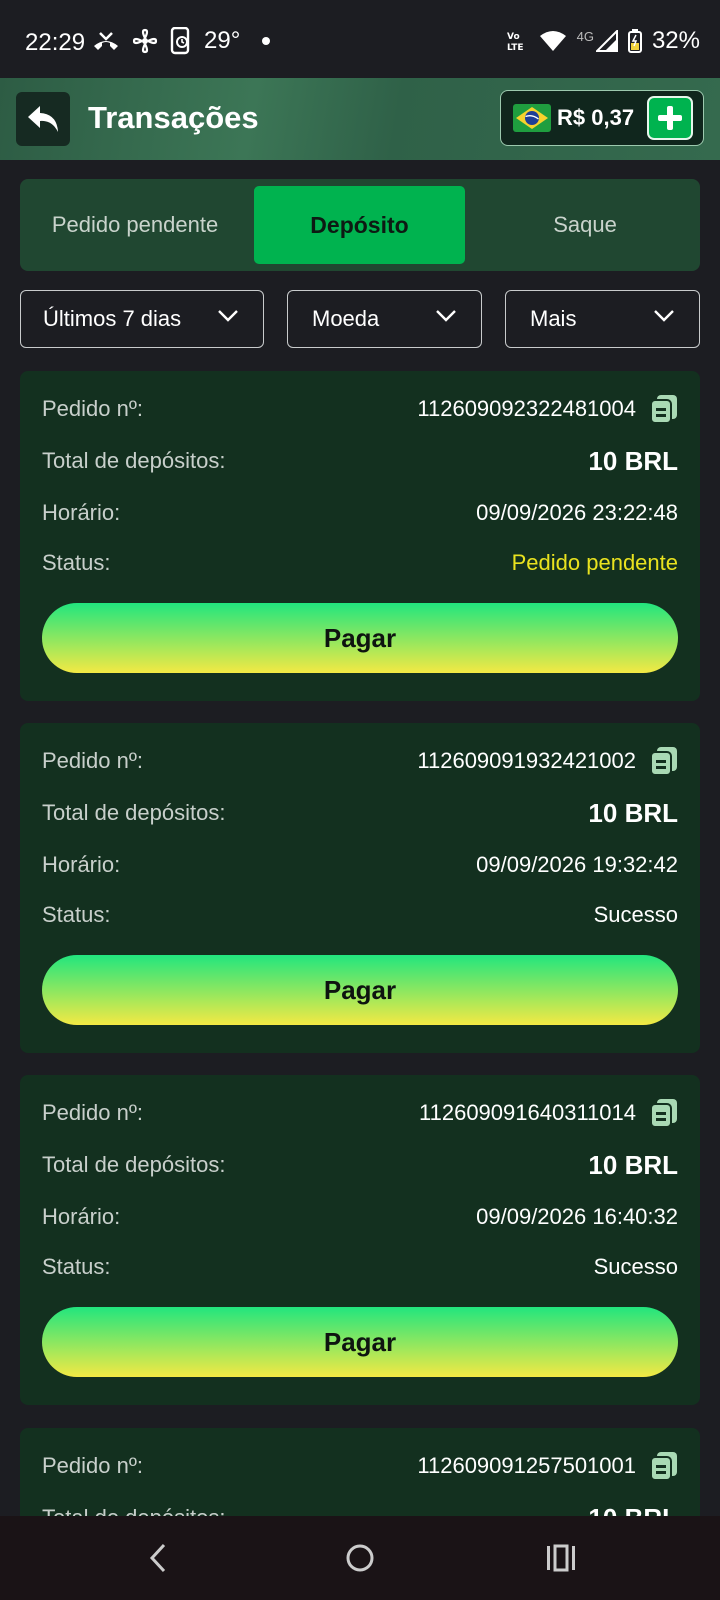  I want to click on missed-call-icon, so click(106, 41).